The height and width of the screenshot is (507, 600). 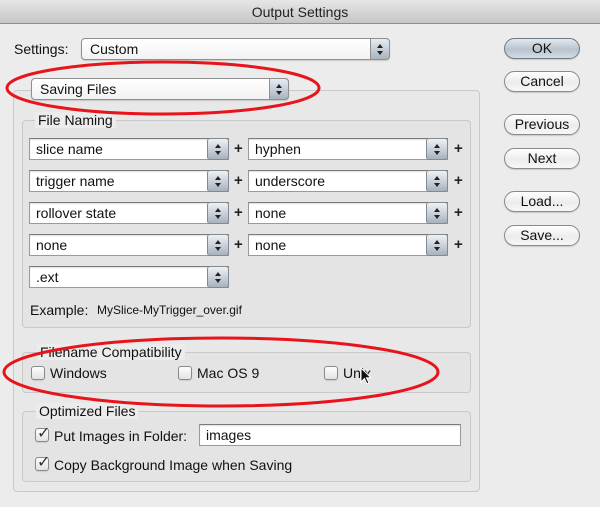 What do you see at coordinates (542, 48) in the screenshot?
I see `ok-button: OK` at bounding box center [542, 48].